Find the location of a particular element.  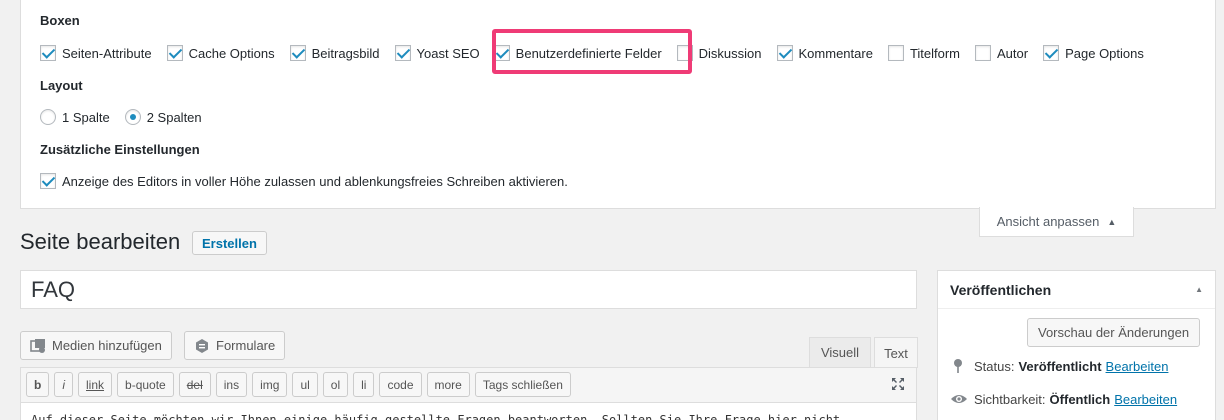

forms-button: Formulare is located at coordinates (235, 345).